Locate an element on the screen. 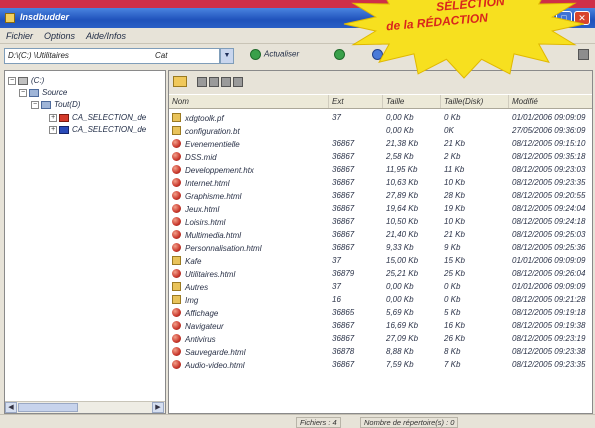 The height and width of the screenshot is (428, 595). menu-fichier: Fichier is located at coordinates (19, 36).